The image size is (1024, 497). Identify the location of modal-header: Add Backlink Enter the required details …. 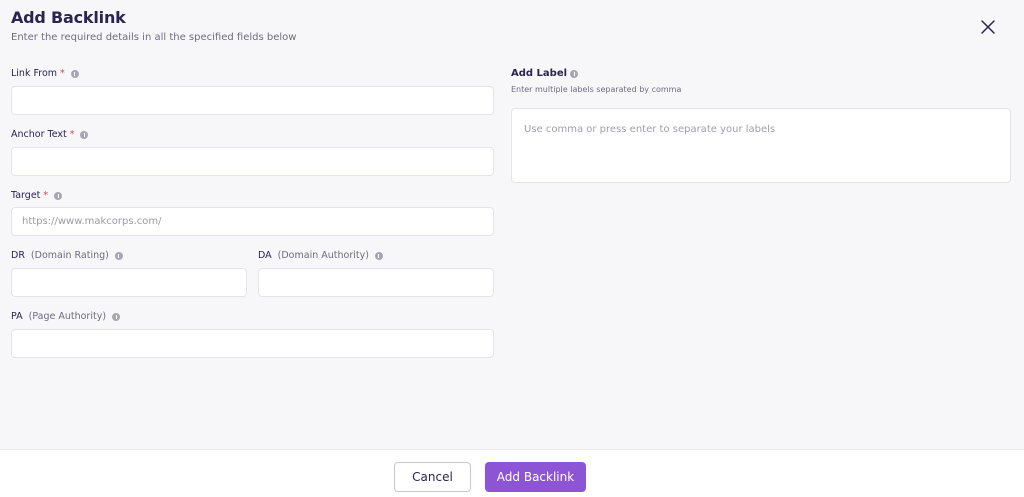
(153, 25).